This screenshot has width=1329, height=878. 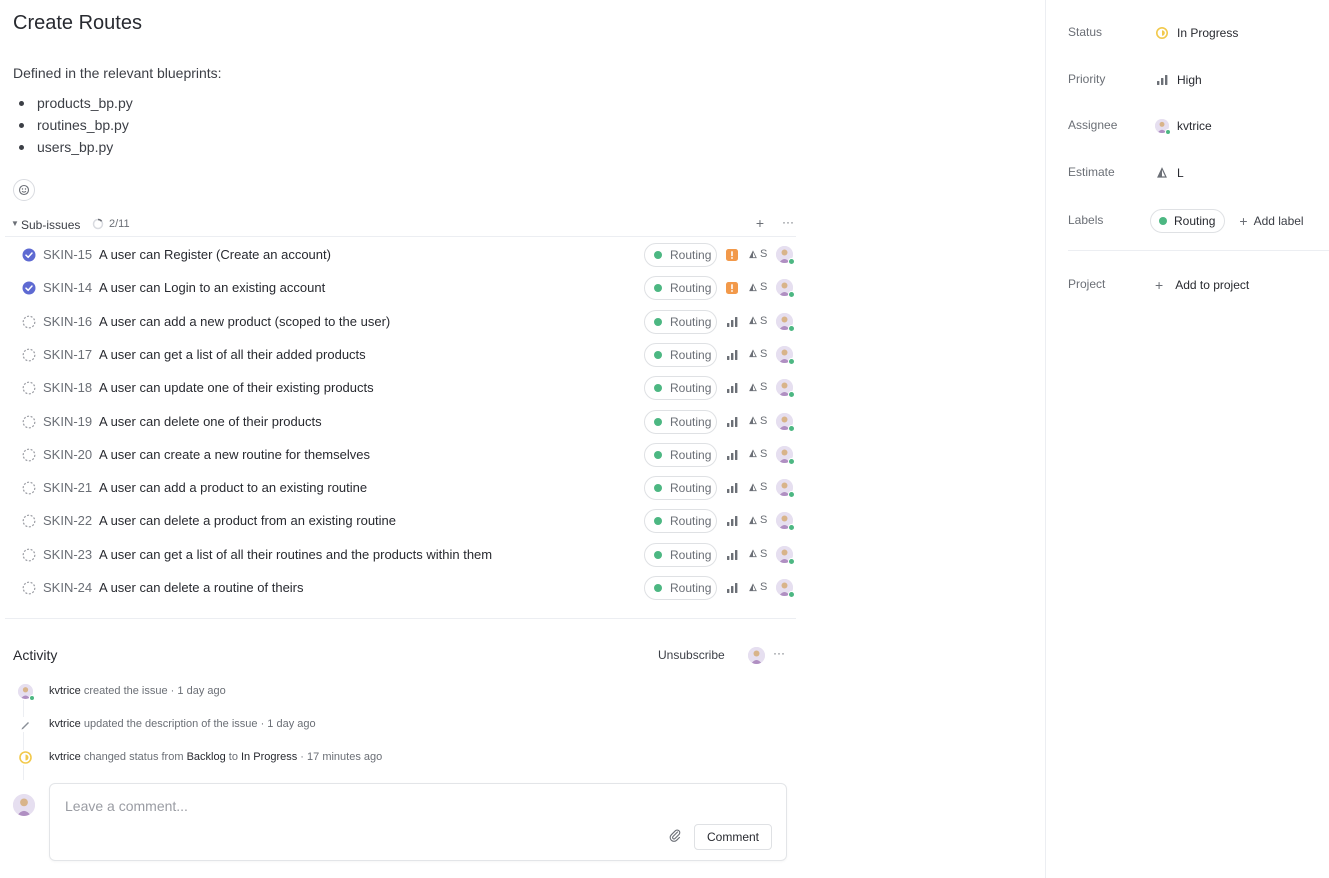 I want to click on bullet-item: users_bp.py, so click(x=73, y=149).